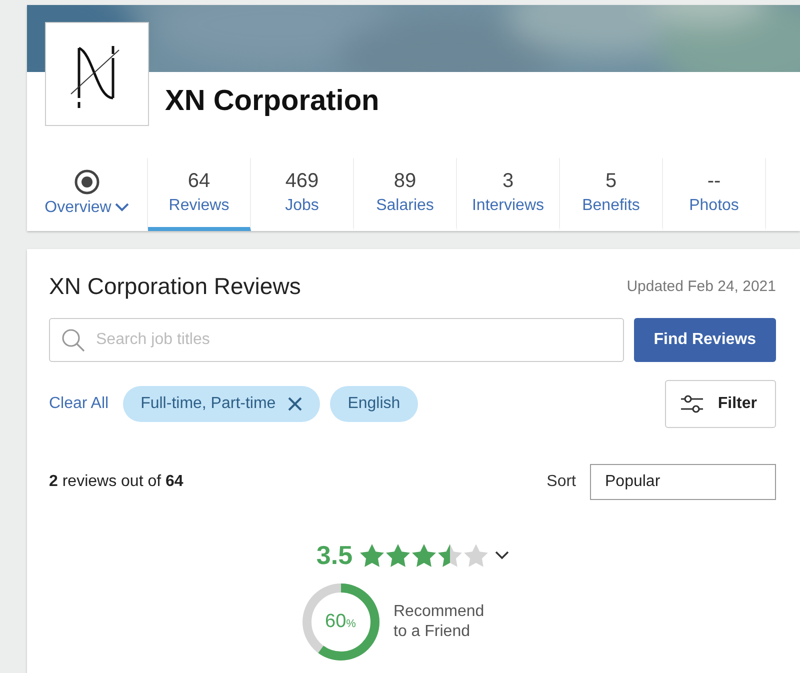  Describe the element at coordinates (302, 181) in the screenshot. I see `tab-count: 469` at that location.